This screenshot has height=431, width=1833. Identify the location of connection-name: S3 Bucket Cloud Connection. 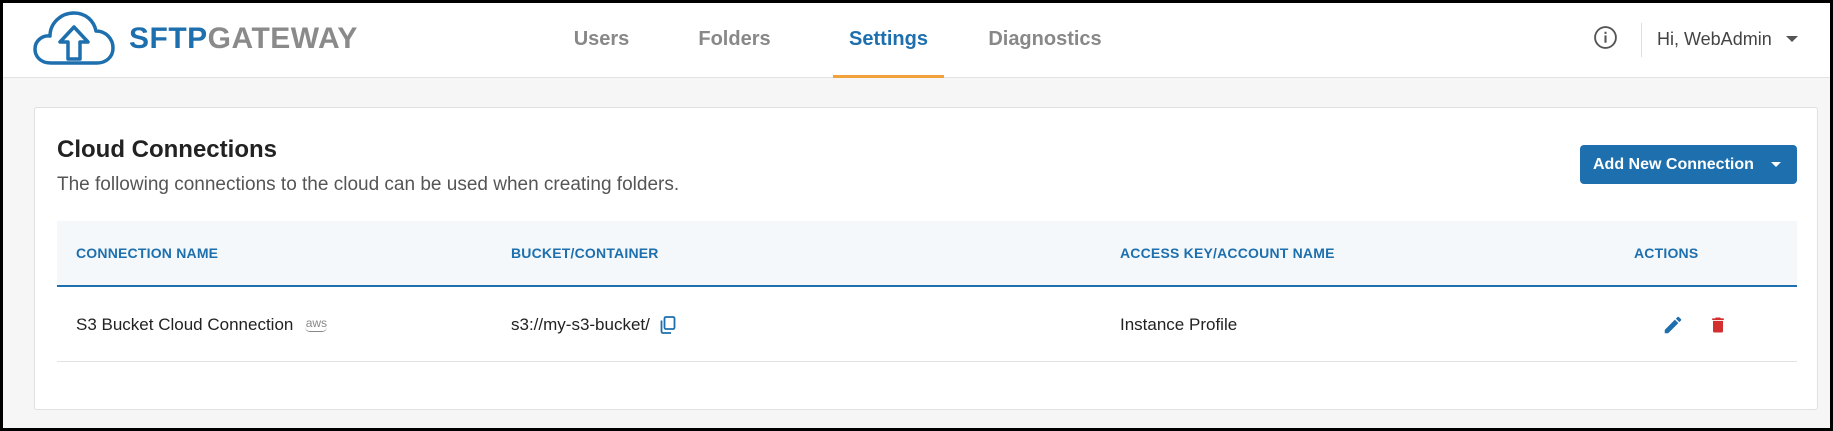
(185, 324).